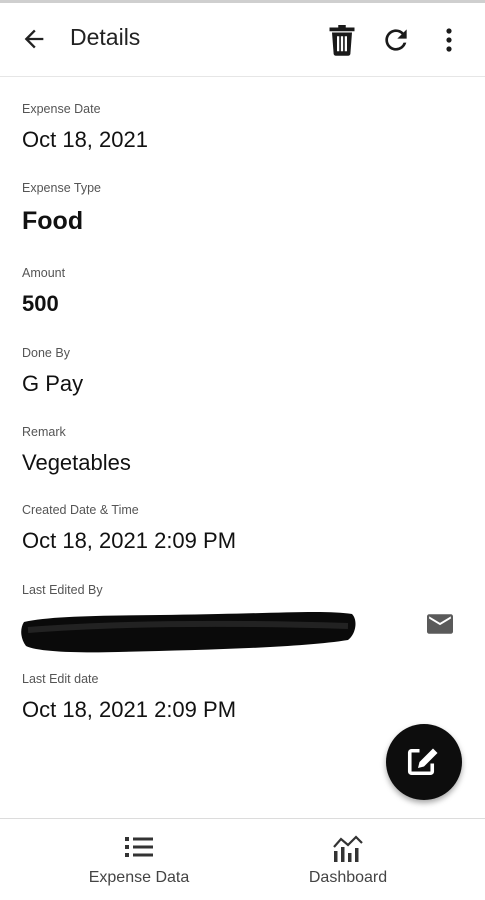 This screenshot has width=485, height=900. I want to click on arrow-back-icon, so click(34, 39).